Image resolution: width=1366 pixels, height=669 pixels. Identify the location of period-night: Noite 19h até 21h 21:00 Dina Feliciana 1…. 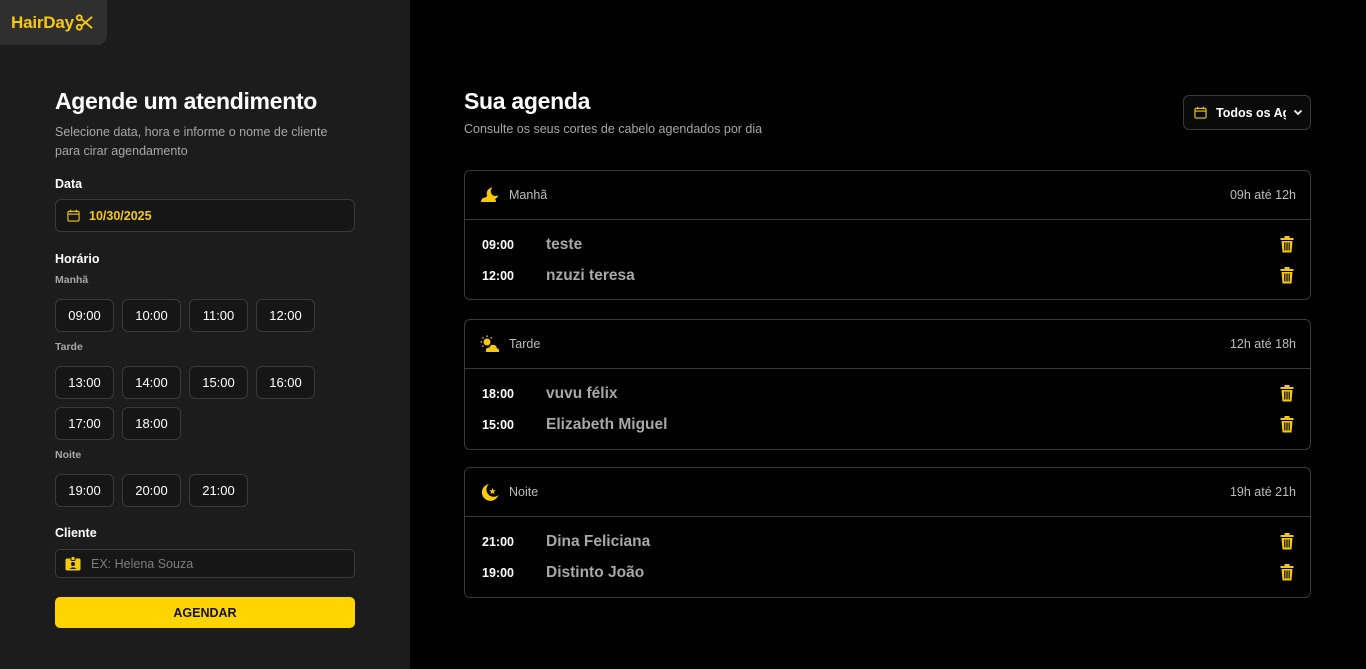
(887, 532).